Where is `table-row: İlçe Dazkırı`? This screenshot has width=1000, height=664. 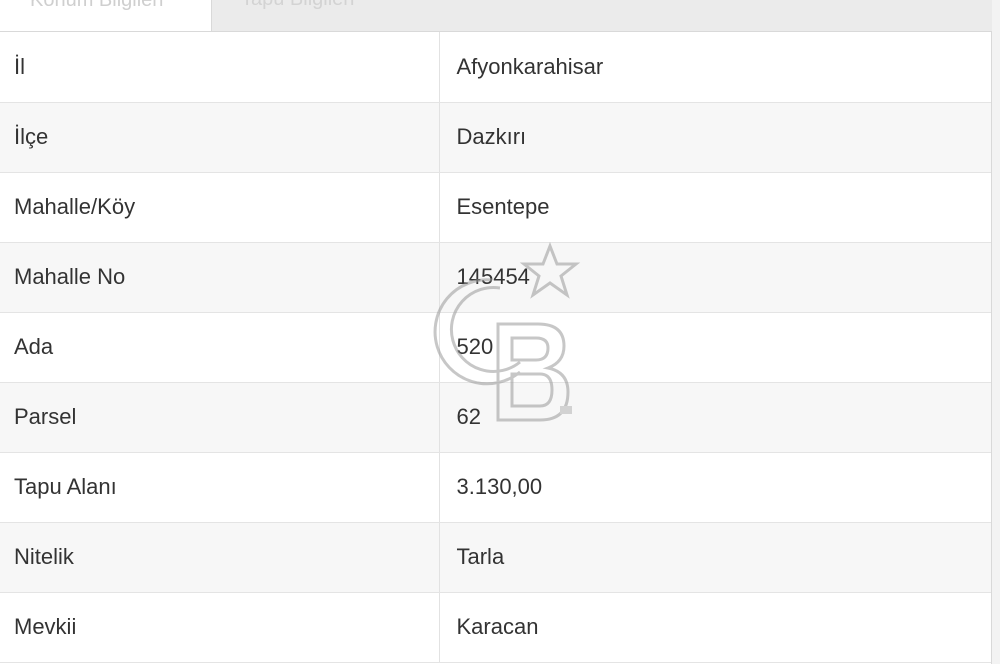
table-row: İlçe Dazkırı is located at coordinates (495, 137).